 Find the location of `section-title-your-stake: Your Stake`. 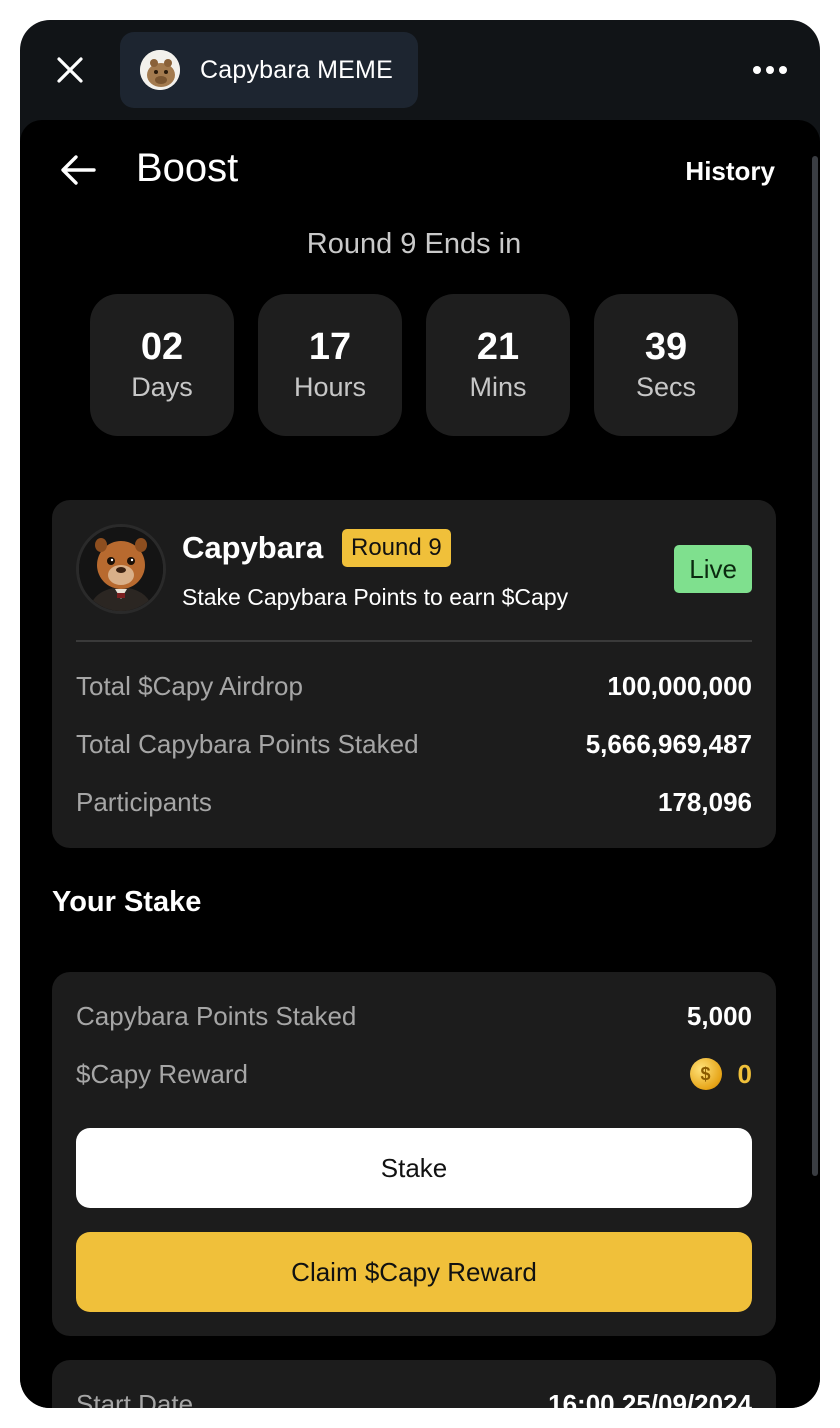

section-title-your-stake: Your Stake is located at coordinates (127, 902).